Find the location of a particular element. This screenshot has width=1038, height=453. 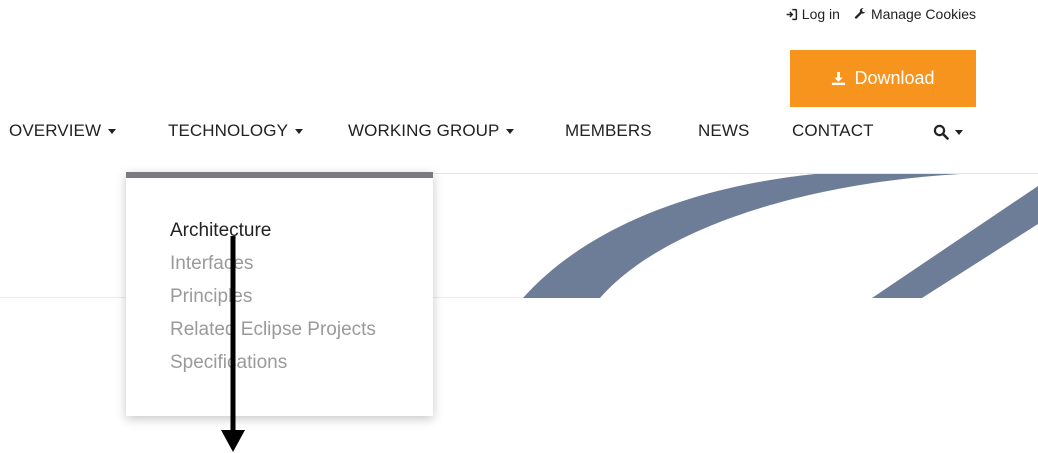

download-label: Download is located at coordinates (894, 78).